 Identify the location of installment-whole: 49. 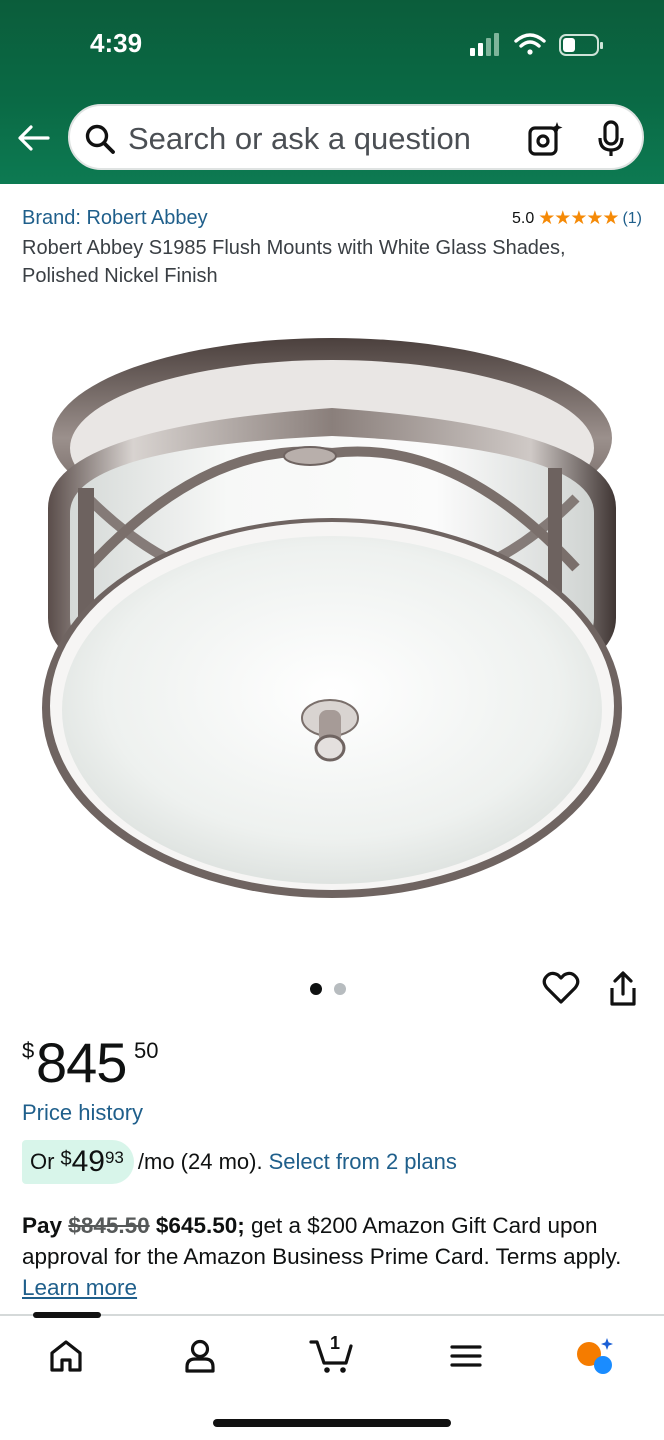
(88, 1161).